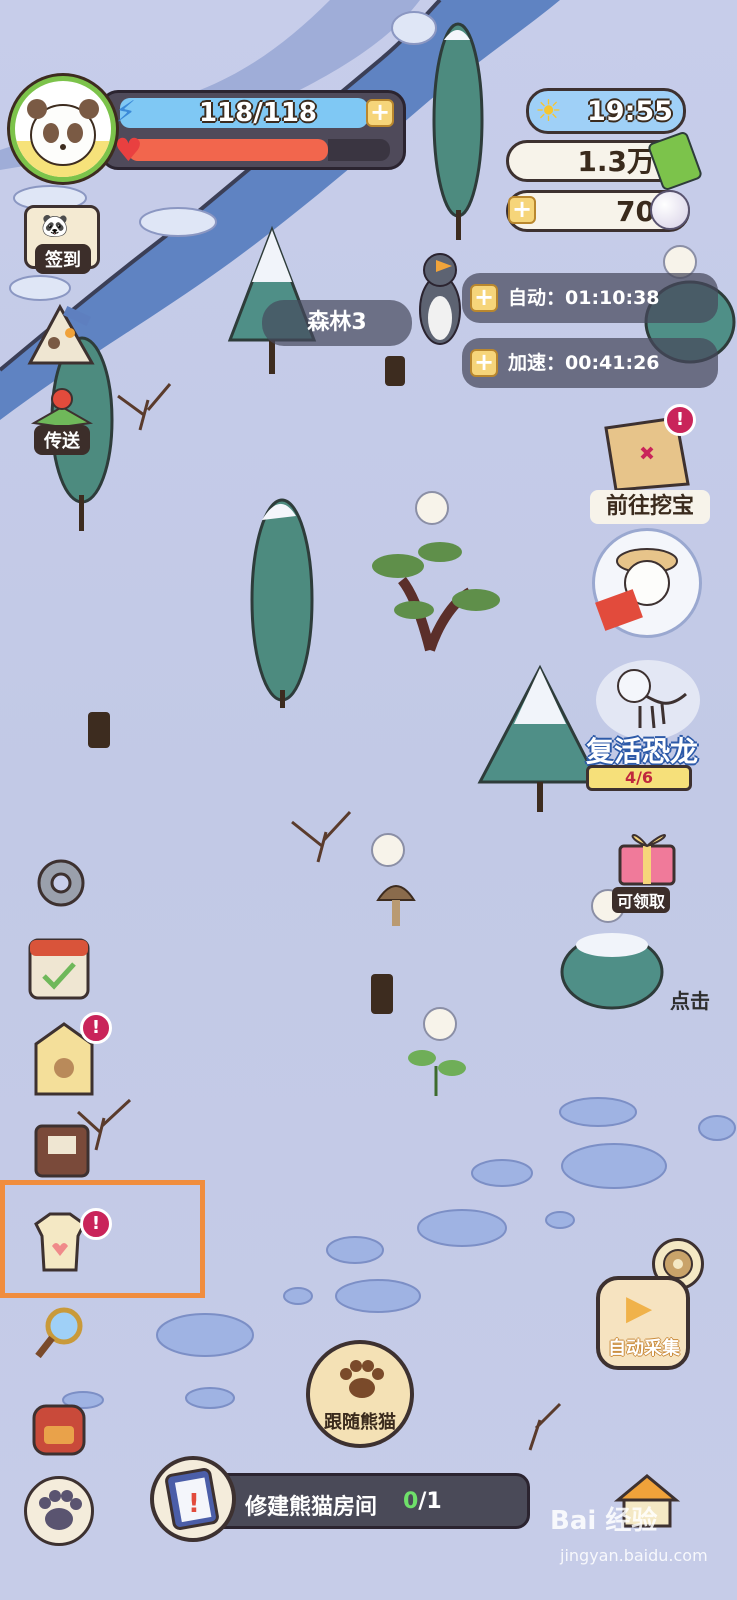  I want to click on auto-collect-button: ▶ 自动采集, so click(643, 1323).